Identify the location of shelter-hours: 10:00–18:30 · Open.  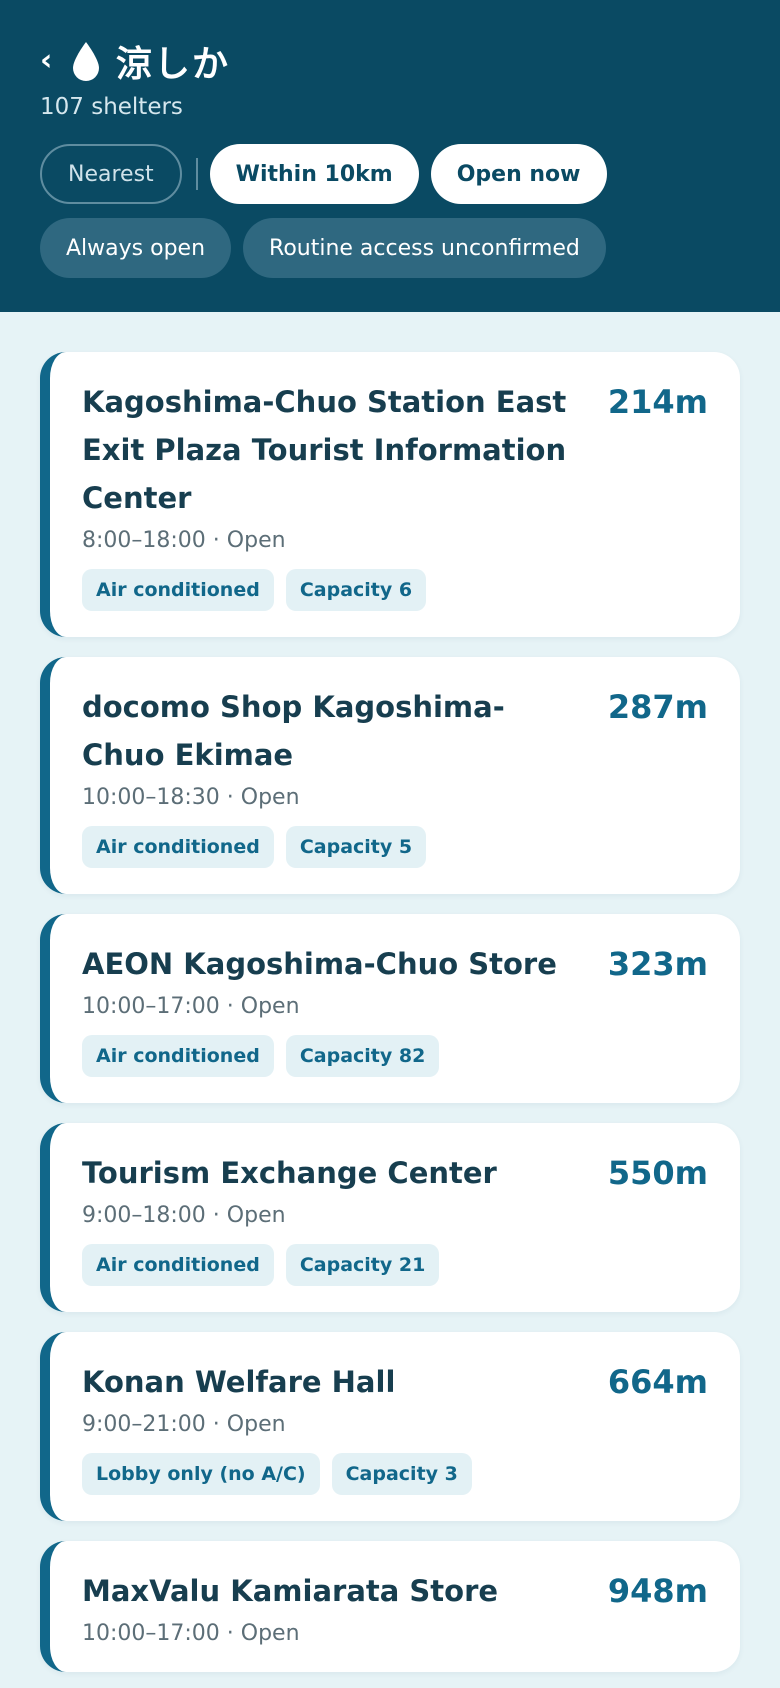
(191, 797).